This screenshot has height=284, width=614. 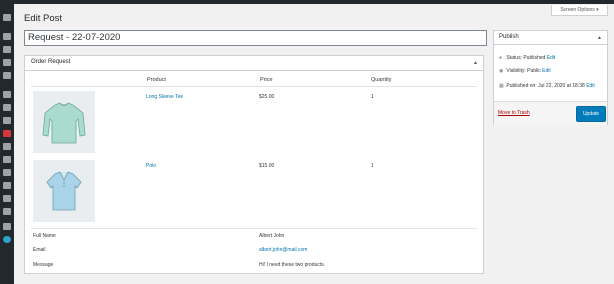 What do you see at coordinates (7, 107) in the screenshot?
I see `products-icon` at bounding box center [7, 107].